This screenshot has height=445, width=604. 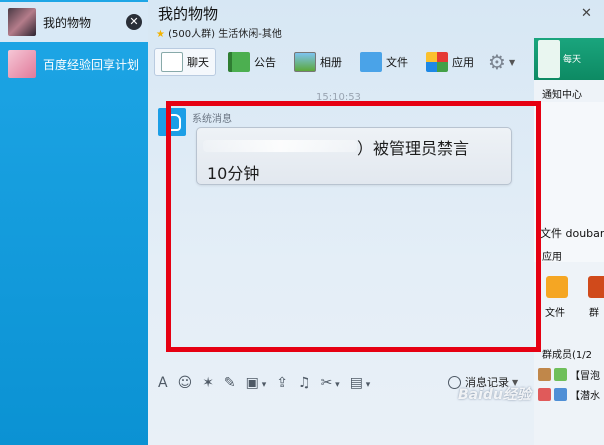 I want to click on image-icon: ▣, so click(x=256, y=383).